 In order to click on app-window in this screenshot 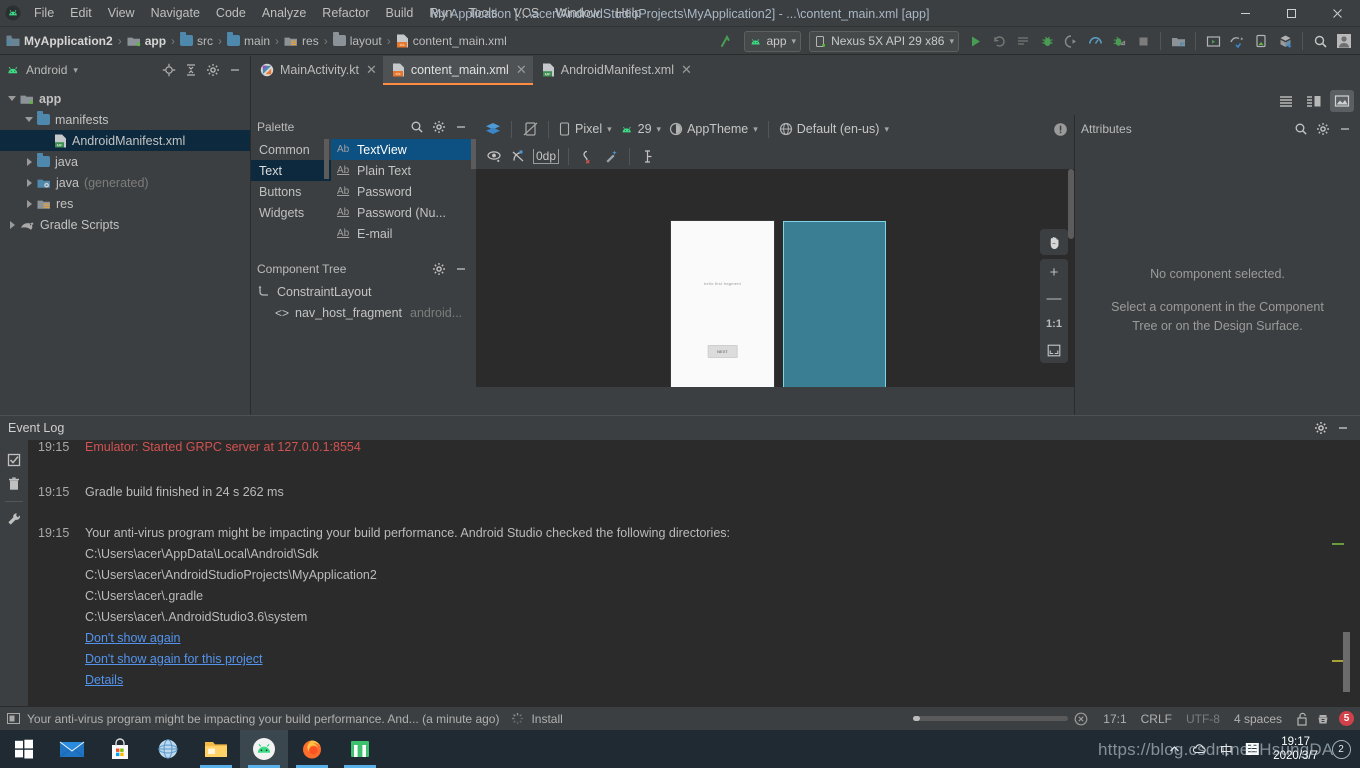, I will do `click(360, 749)`.